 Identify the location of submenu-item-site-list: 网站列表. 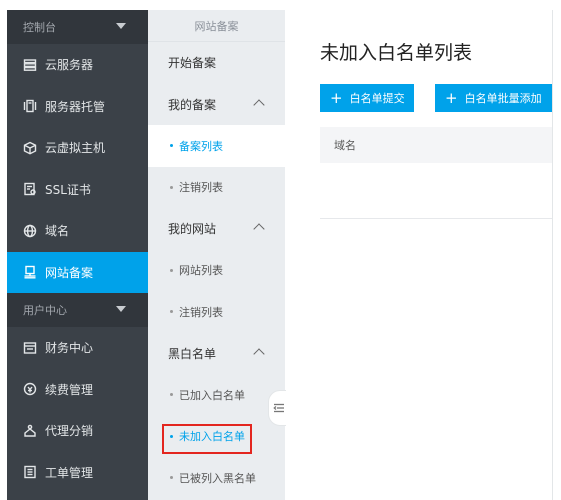
(216, 271).